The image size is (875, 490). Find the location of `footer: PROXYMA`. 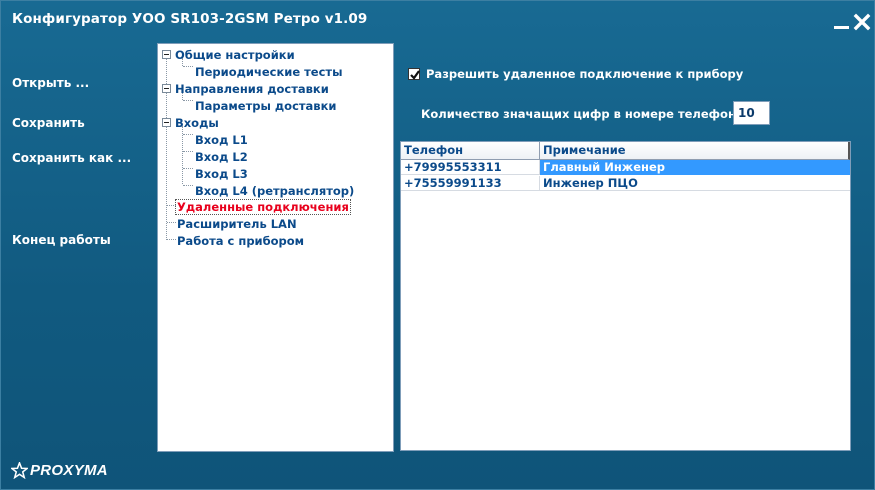

footer: PROXYMA is located at coordinates (437, 470).